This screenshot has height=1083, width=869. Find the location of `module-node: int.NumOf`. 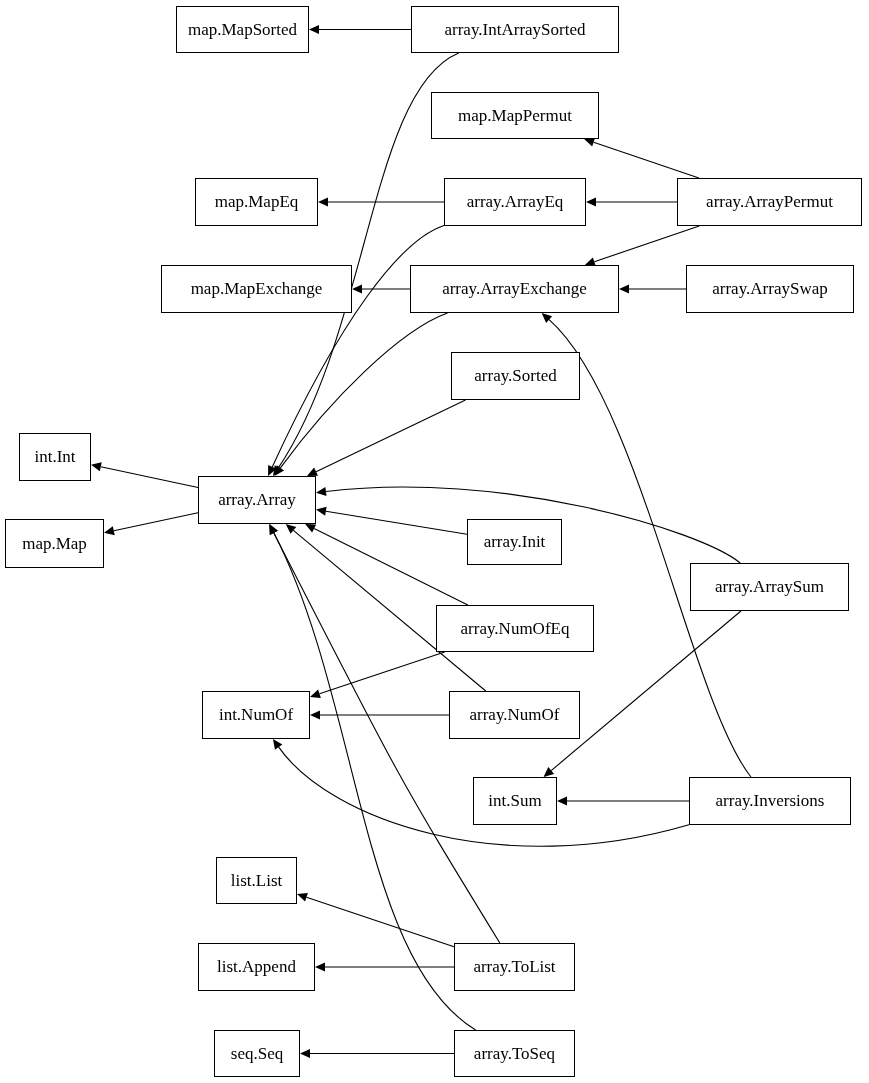

module-node: int.NumOf is located at coordinates (256, 715).